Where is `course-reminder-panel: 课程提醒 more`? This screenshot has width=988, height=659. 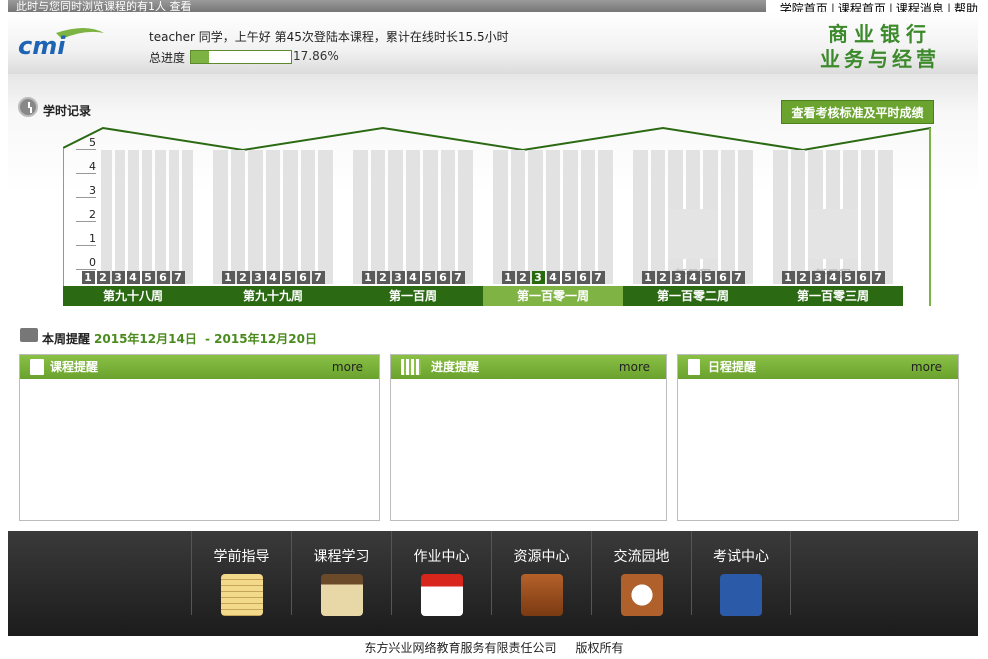
course-reminder-panel: 课程提醒 more is located at coordinates (199, 437).